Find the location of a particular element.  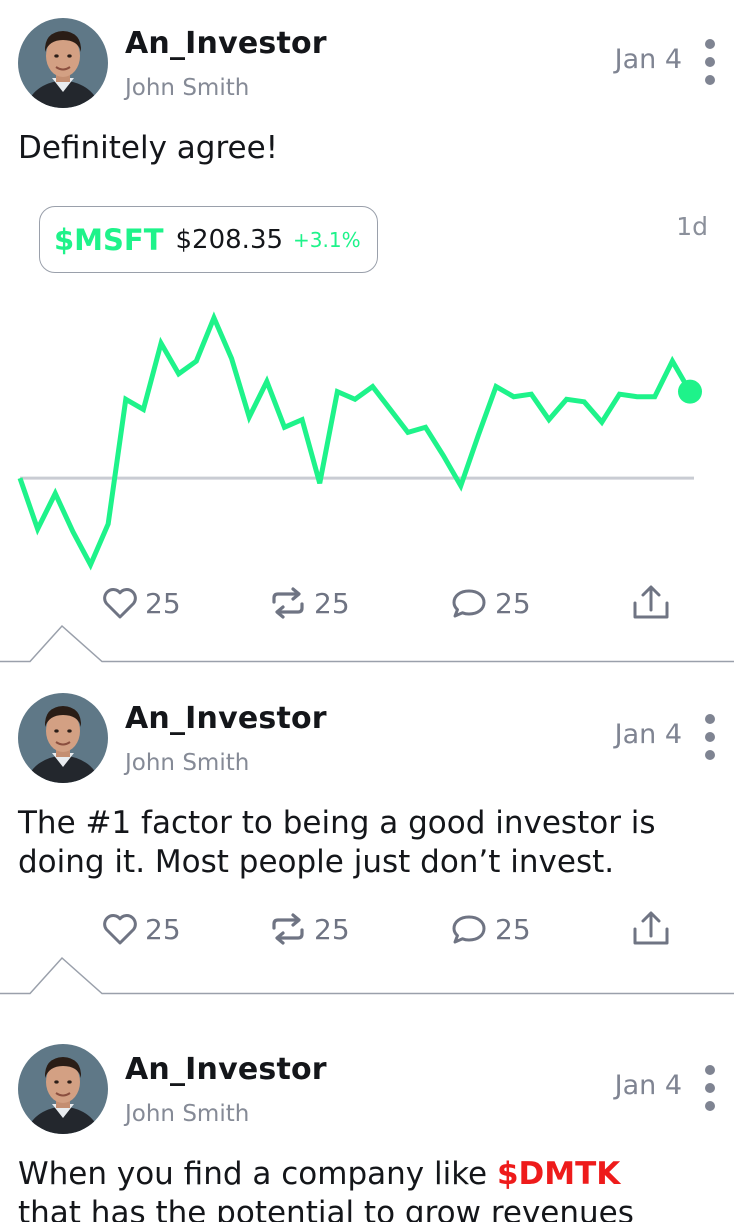

chart-period: 1d is located at coordinates (692, 226).